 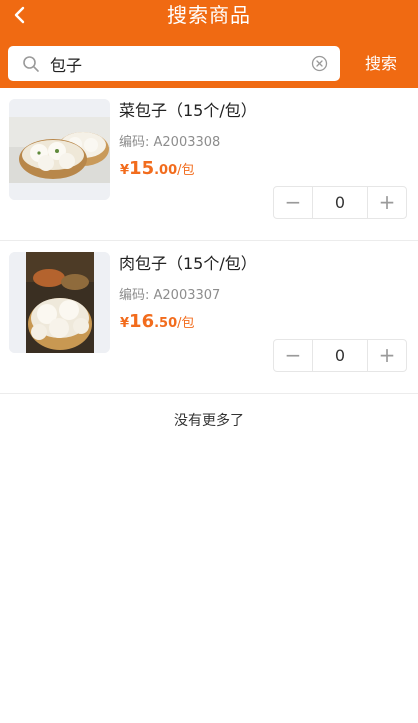 What do you see at coordinates (188, 111) in the screenshot?
I see `product-name: 菜包子（15个/包）` at bounding box center [188, 111].